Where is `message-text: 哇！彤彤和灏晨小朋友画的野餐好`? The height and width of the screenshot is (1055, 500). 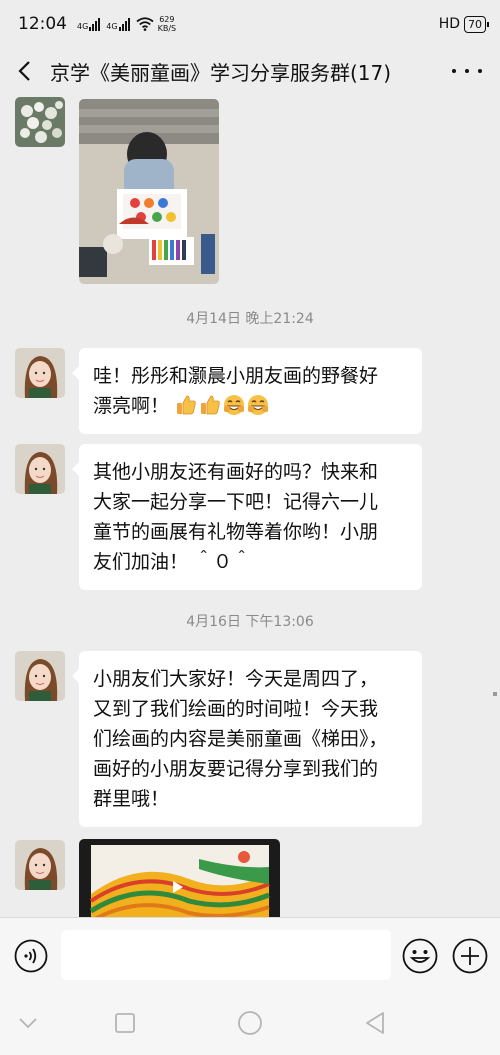
message-text: 哇！彤彤和灏晨小朋友画的野餐好 is located at coordinates (236, 376).